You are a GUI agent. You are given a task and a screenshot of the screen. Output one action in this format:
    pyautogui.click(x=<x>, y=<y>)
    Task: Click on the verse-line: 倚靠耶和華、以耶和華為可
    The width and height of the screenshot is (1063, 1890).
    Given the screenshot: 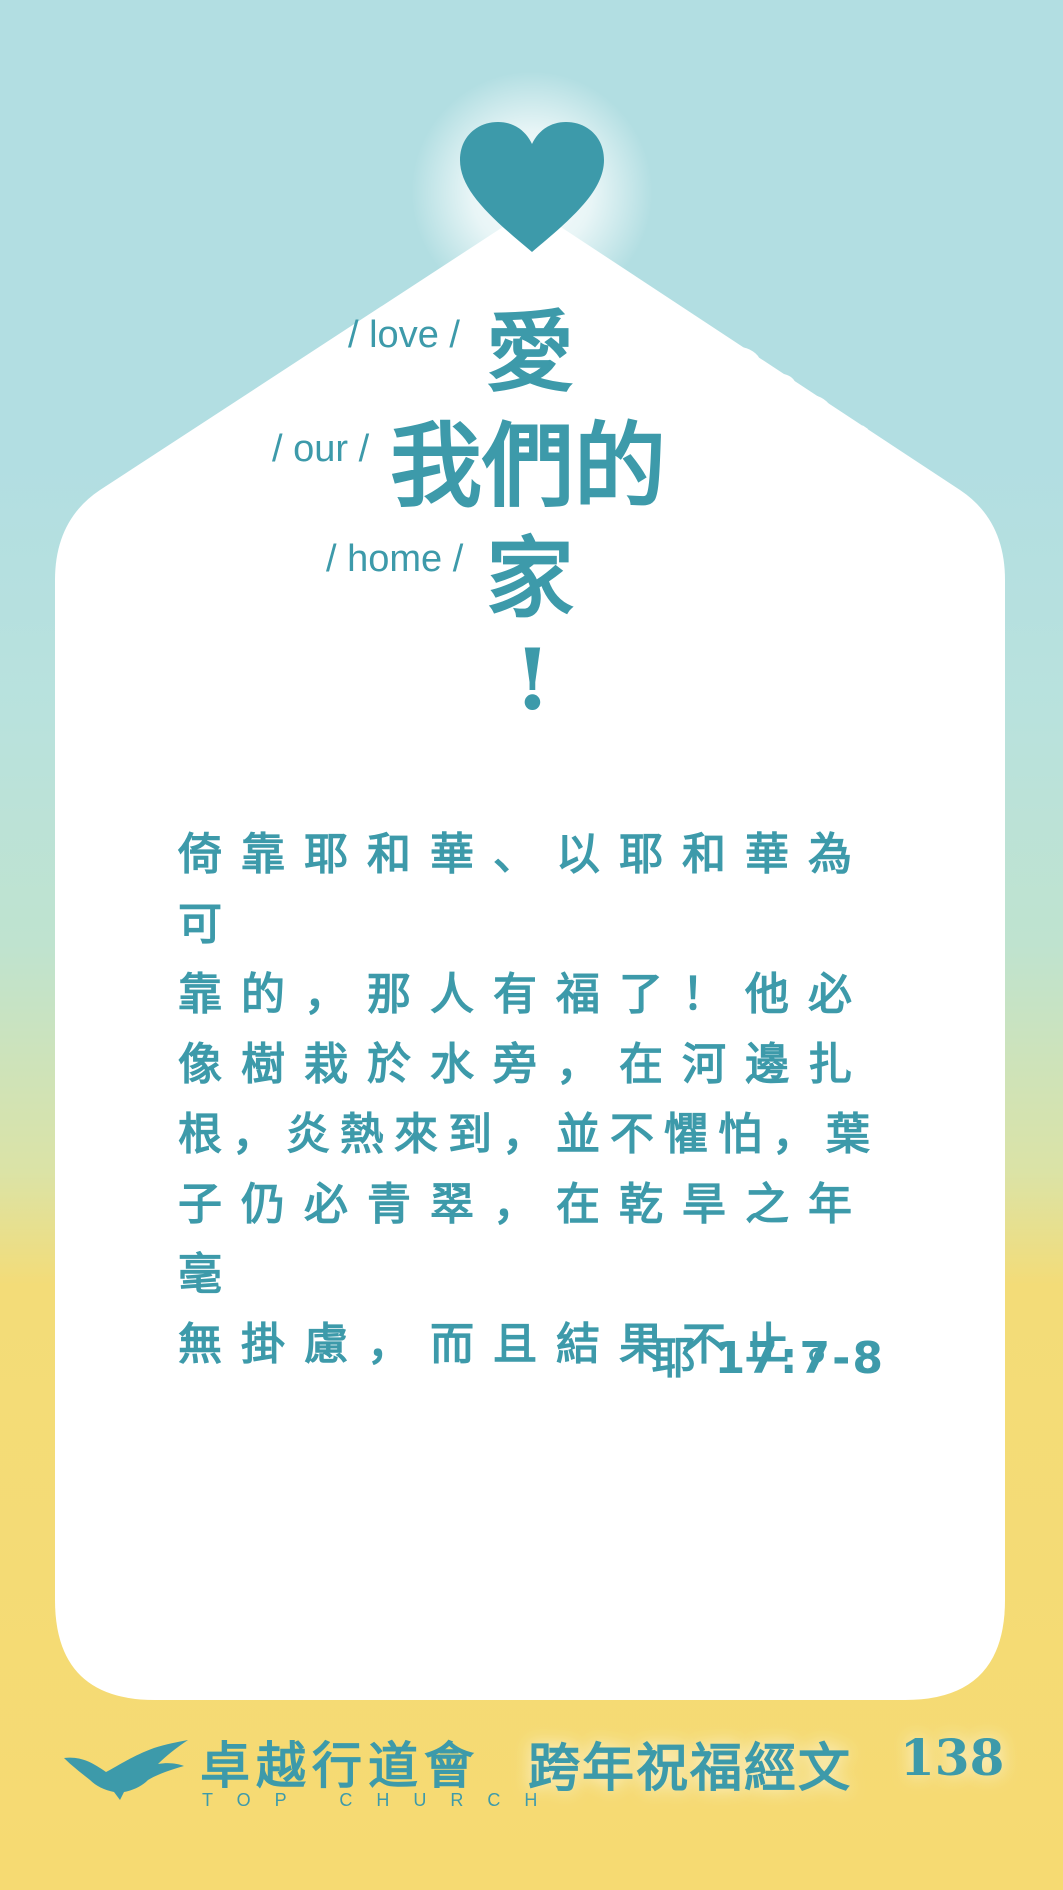 What is the action you would take?
    pyautogui.click(x=524, y=889)
    